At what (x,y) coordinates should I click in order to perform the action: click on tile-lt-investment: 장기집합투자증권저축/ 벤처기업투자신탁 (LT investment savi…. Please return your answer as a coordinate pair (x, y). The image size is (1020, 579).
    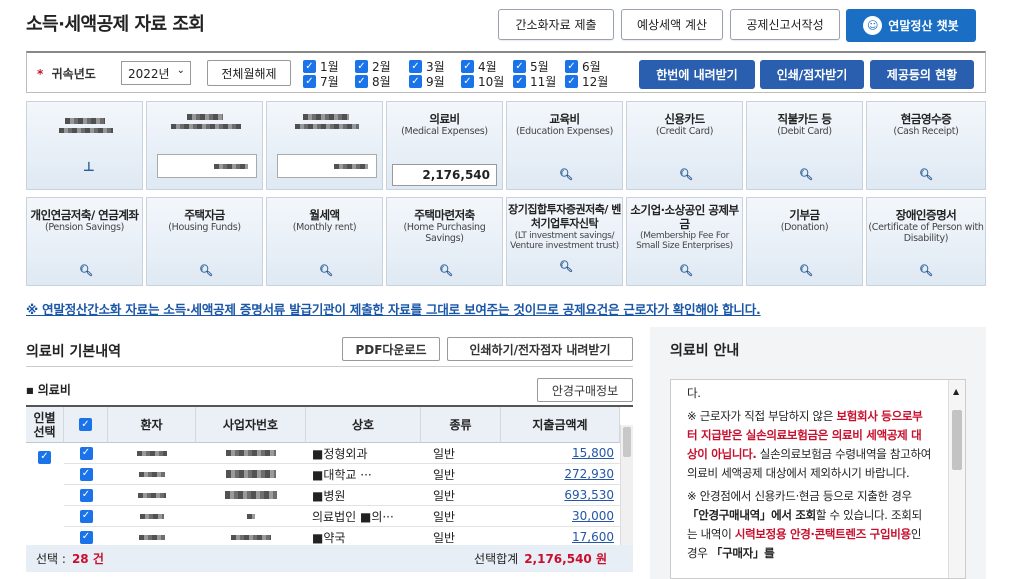
    Looking at the image, I should click on (564, 241).